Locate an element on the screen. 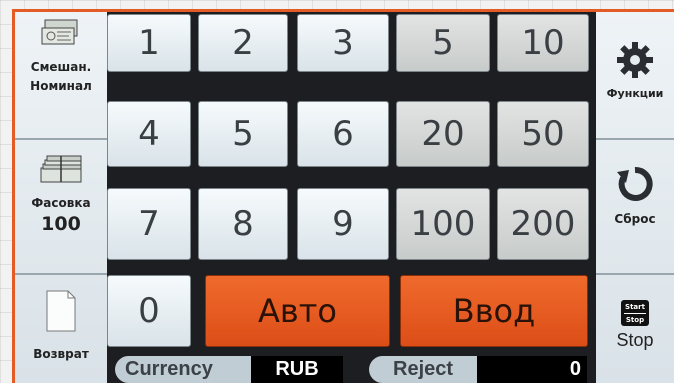 This screenshot has width=674, height=383. badge-start-text: Start is located at coordinates (635, 307).